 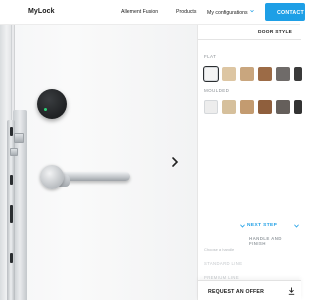 I want to click on standard-line-option: STANDARD LINE, so click(x=223, y=263).